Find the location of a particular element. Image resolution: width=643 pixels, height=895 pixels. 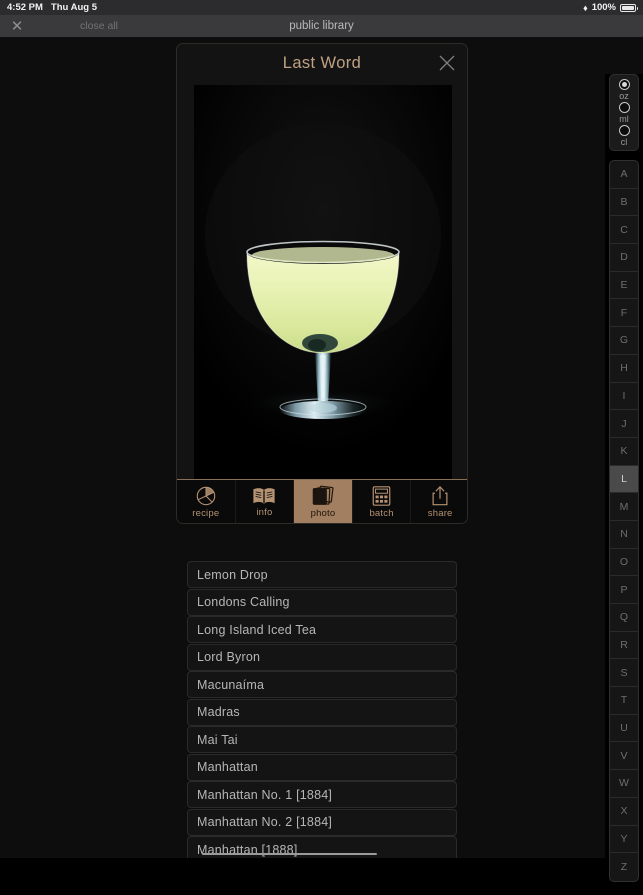

list-item: Macunaíma is located at coordinates (322, 684).